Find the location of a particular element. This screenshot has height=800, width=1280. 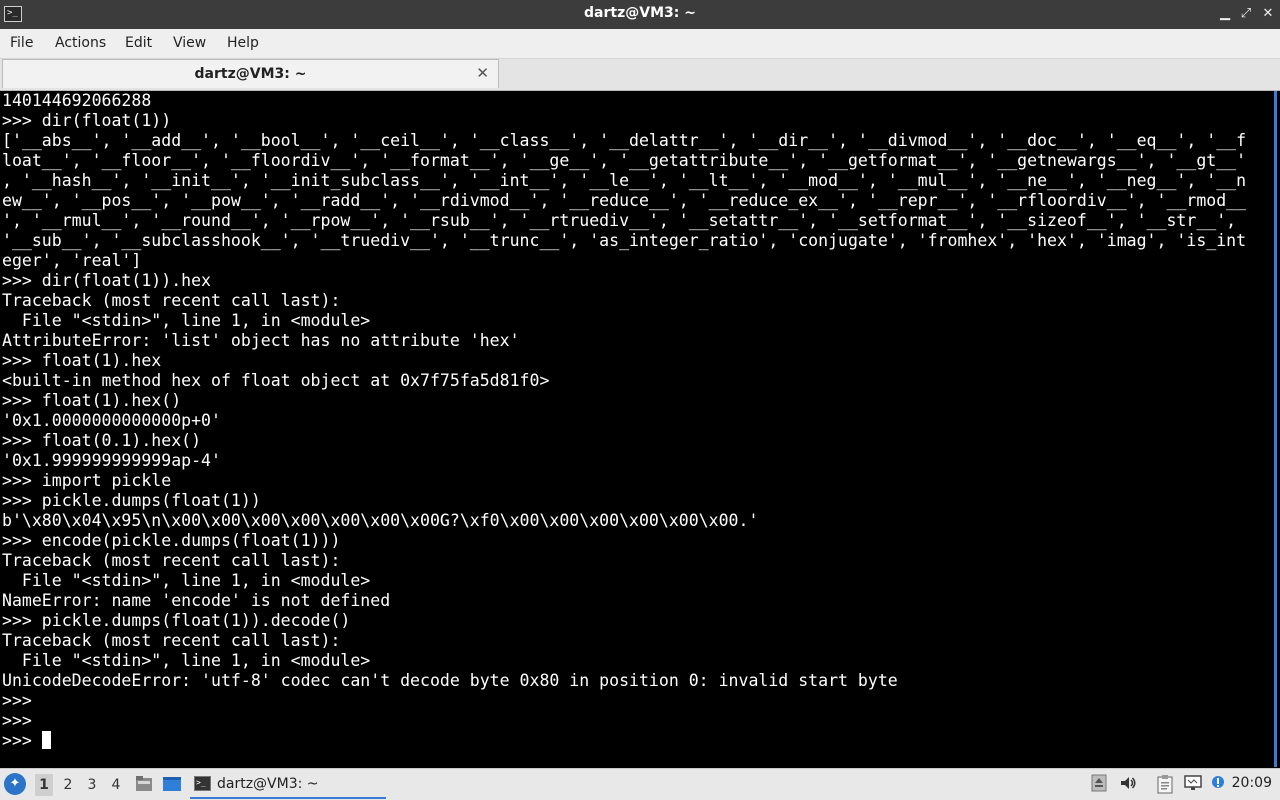

taskbar-task-terminal: >_ dartz@VM3: ~ is located at coordinates (288, 785).